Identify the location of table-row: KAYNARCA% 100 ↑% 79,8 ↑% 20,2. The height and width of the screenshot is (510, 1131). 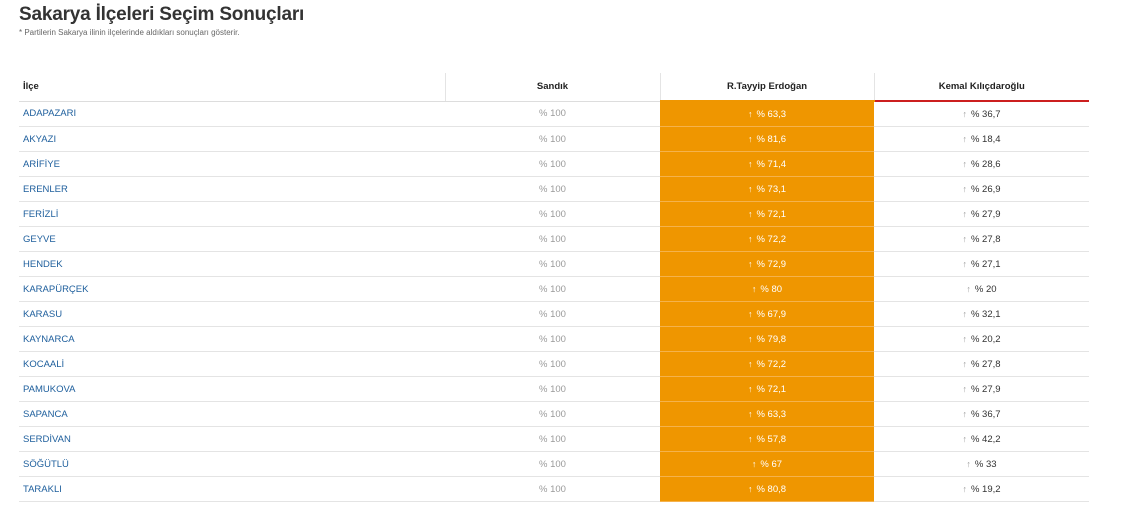
(554, 339).